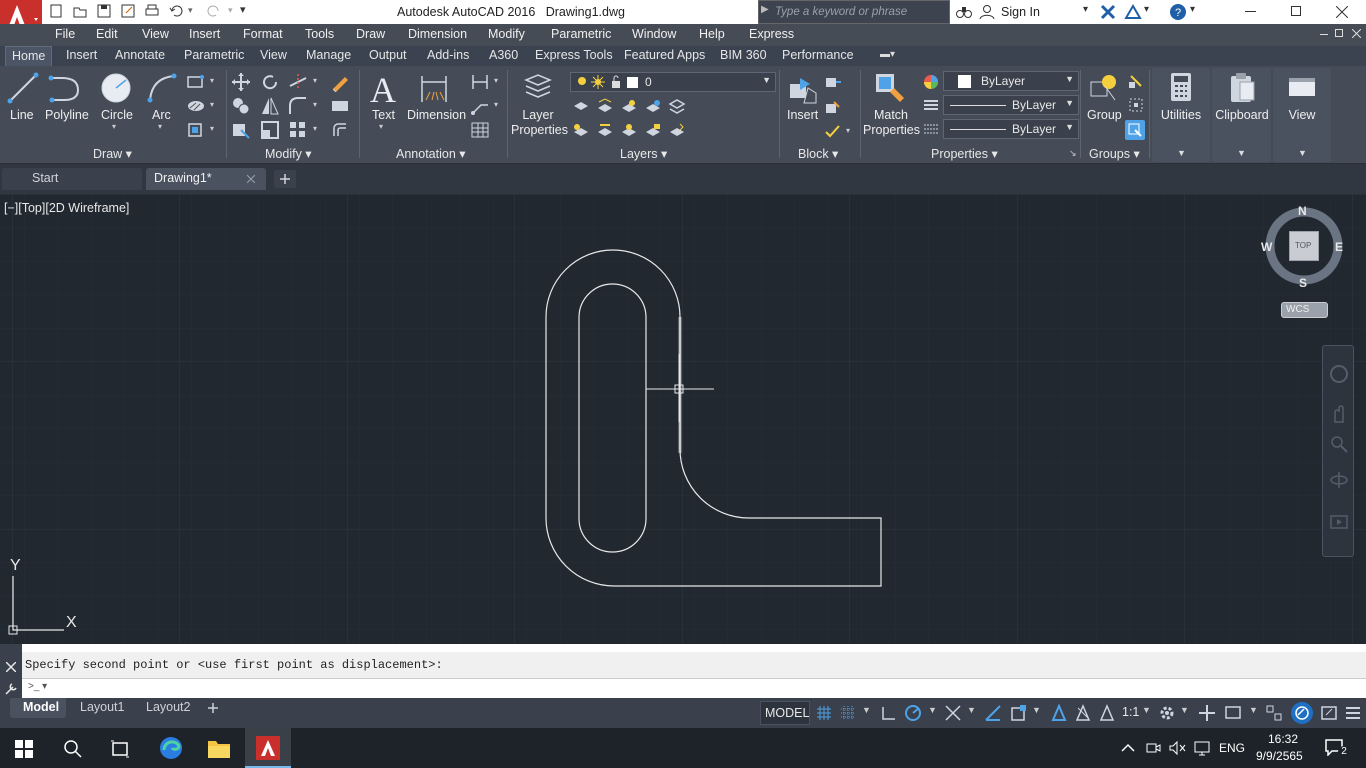 The width and height of the screenshot is (1366, 768). I want to click on tab-bim-360: BIM 360, so click(743, 55).